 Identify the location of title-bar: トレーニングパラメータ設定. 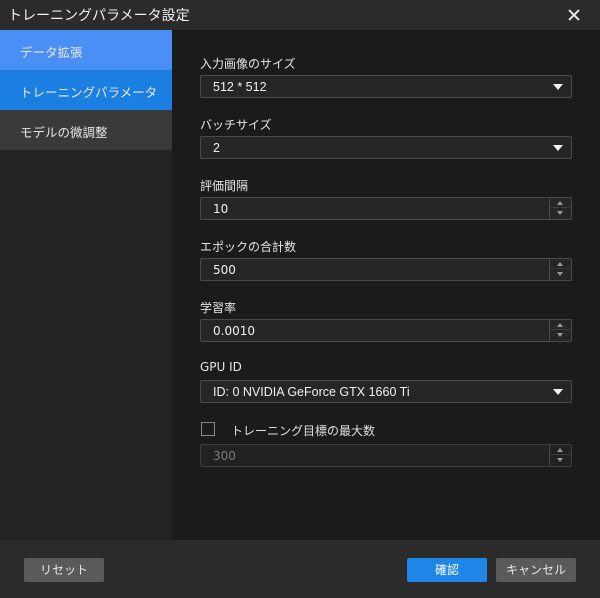
(300, 15).